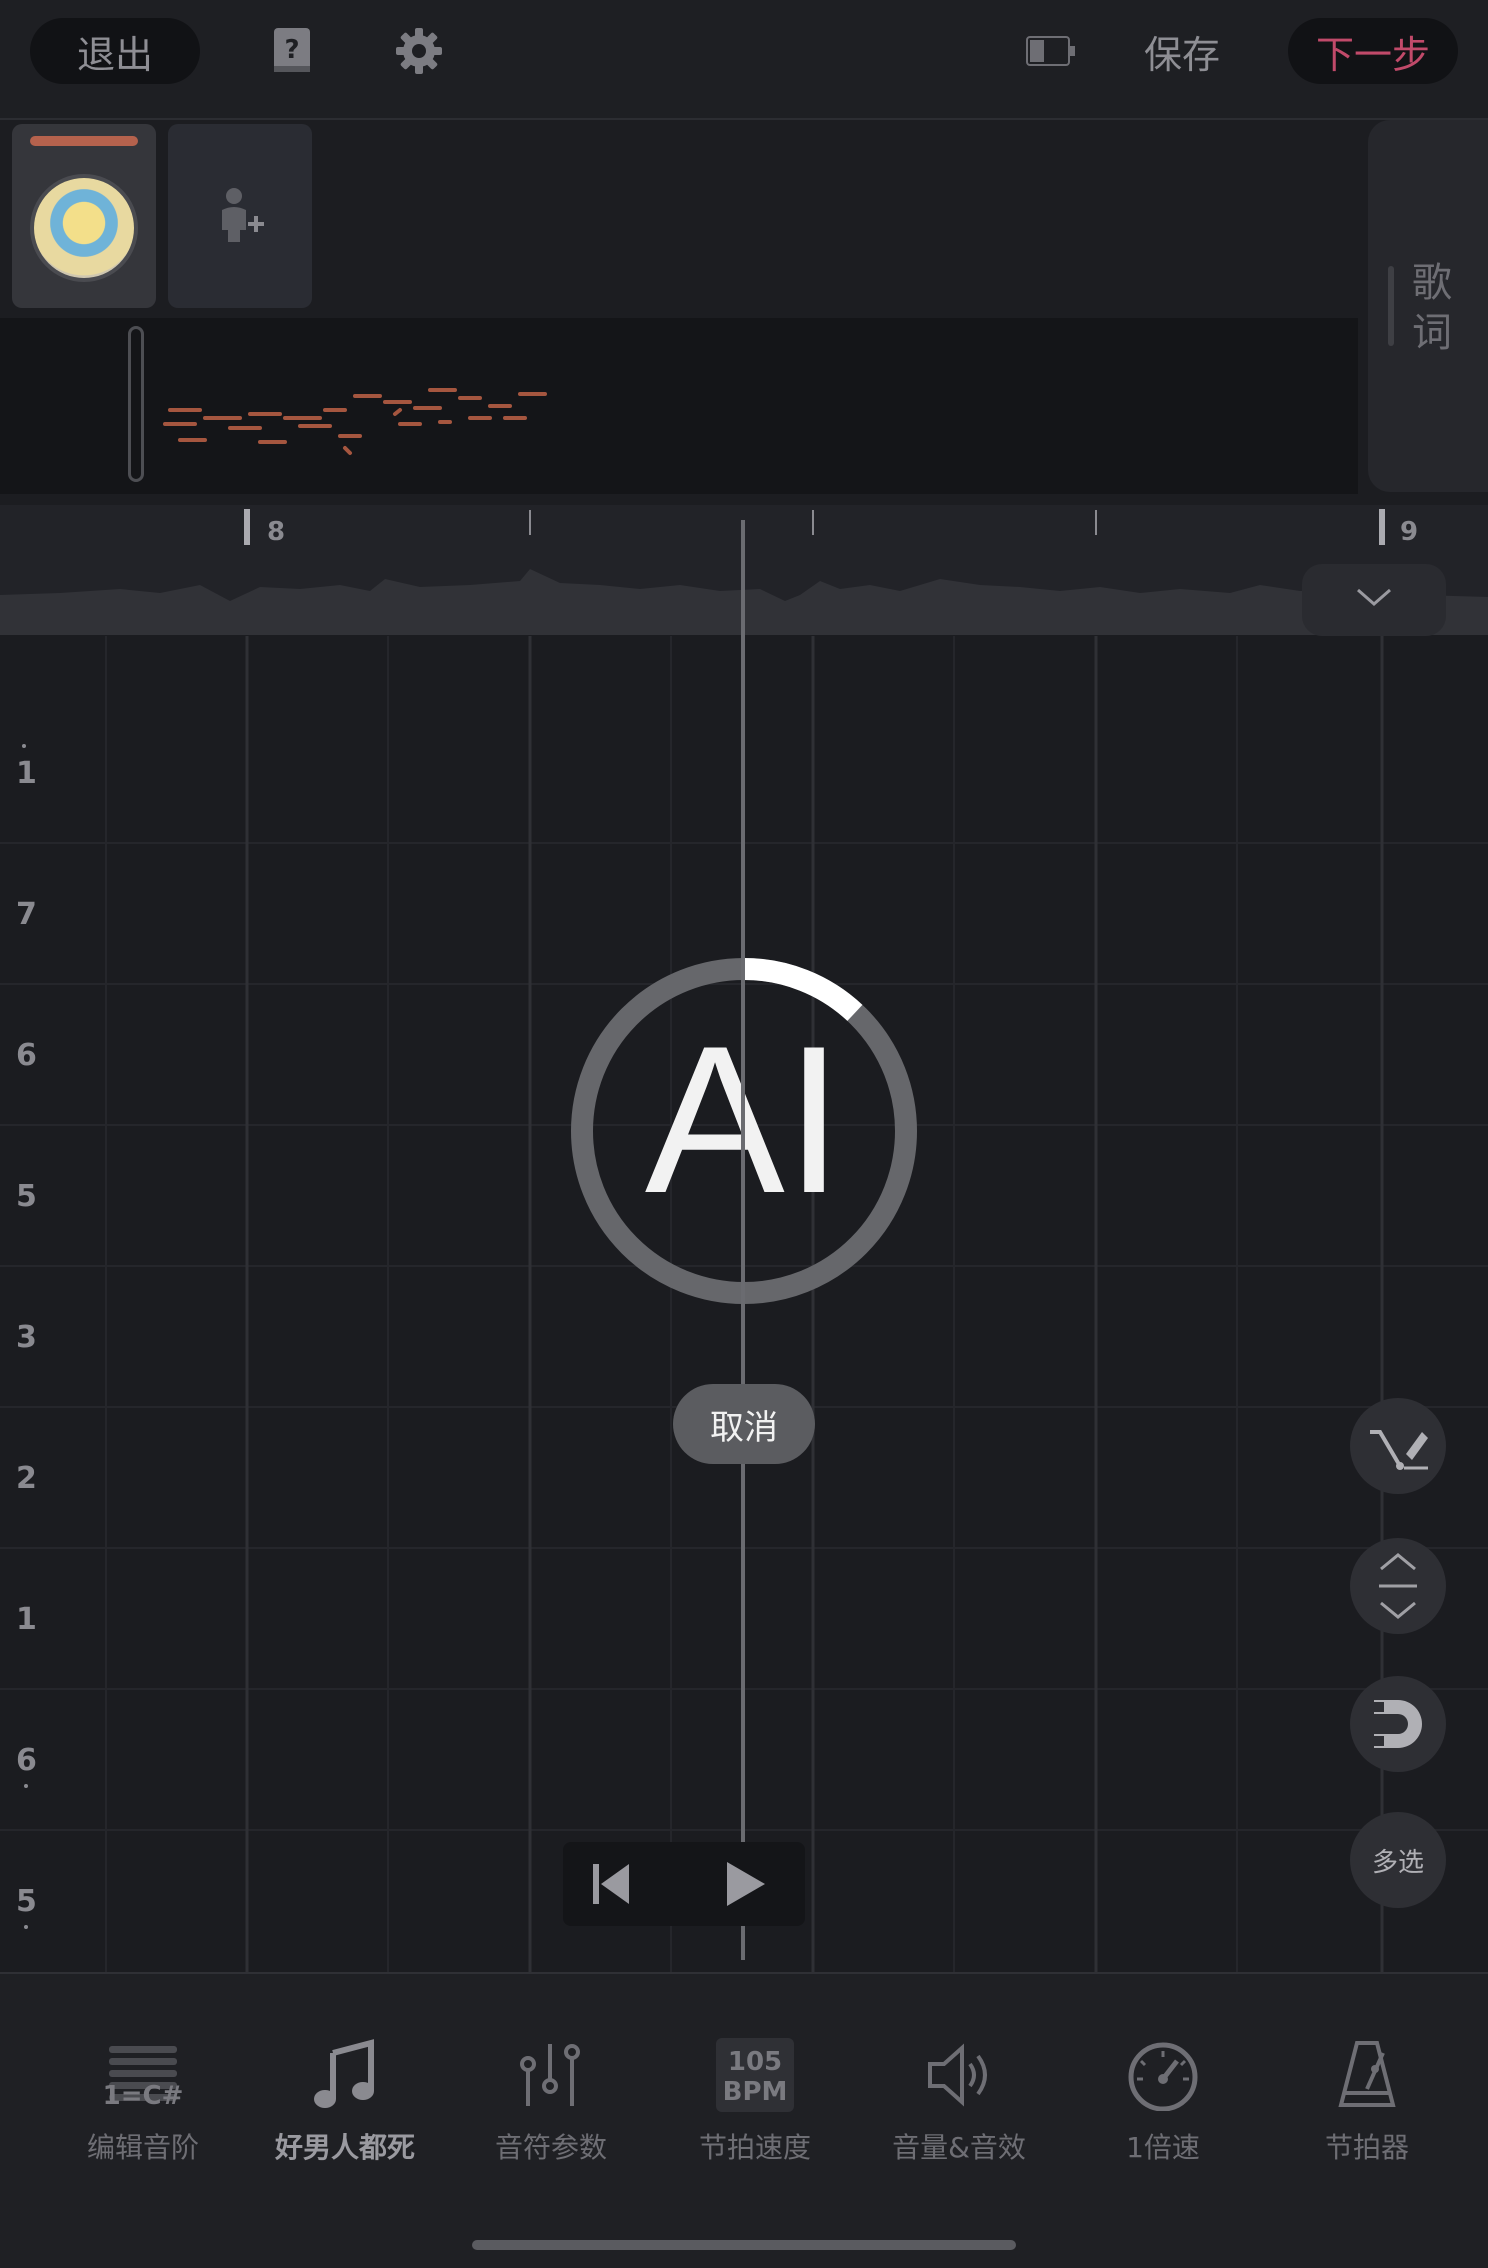  What do you see at coordinates (345, 2075) in the screenshot?
I see `music-note-icon` at bounding box center [345, 2075].